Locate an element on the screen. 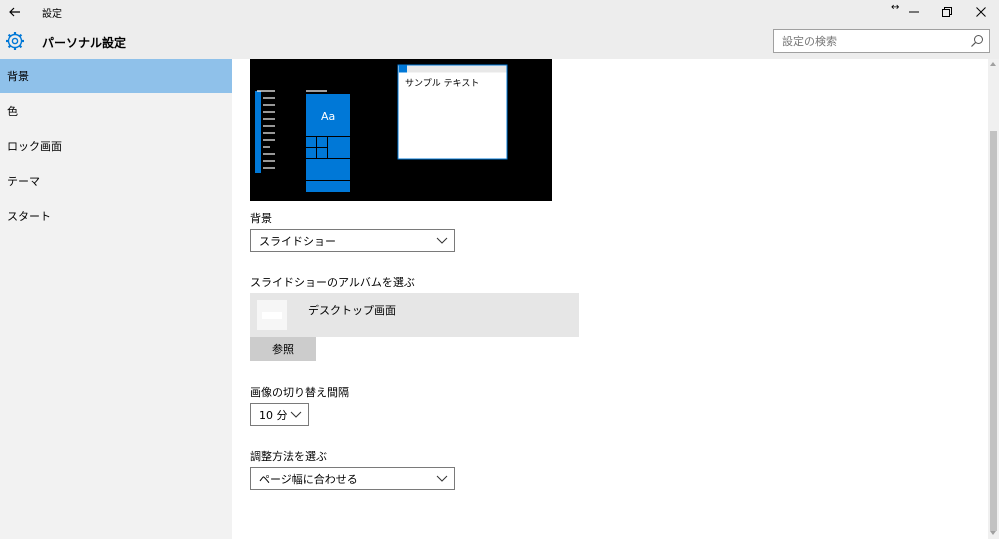 The height and width of the screenshot is (539, 999). sidebar-item-background: 背景 is located at coordinates (116, 76).